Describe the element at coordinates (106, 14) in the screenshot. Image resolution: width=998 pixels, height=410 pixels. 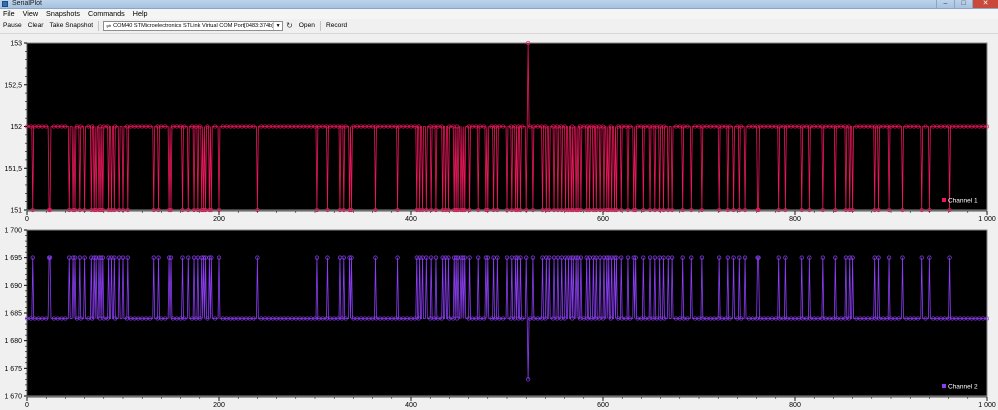
I see `menu-commands: Commands` at that location.